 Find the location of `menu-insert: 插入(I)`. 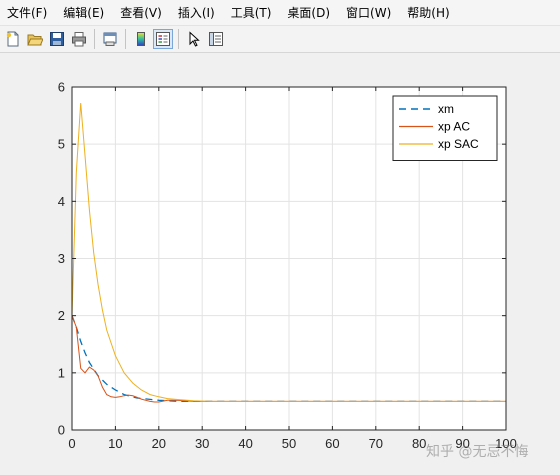

menu-insert: 插入(I) is located at coordinates (196, 13).